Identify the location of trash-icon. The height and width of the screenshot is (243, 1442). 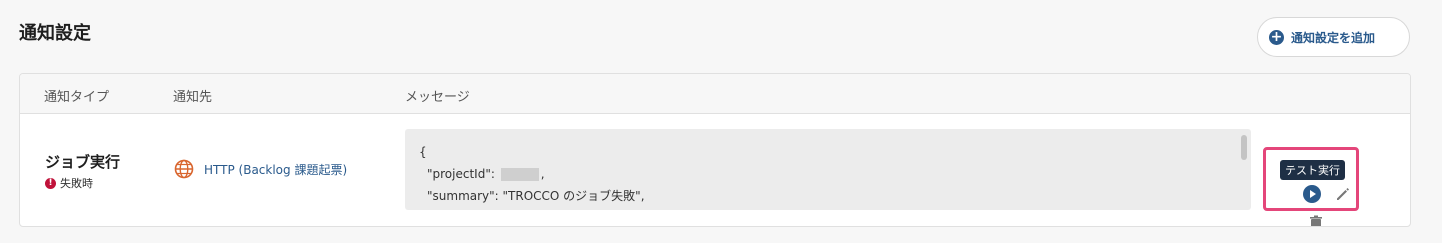
(1316, 220).